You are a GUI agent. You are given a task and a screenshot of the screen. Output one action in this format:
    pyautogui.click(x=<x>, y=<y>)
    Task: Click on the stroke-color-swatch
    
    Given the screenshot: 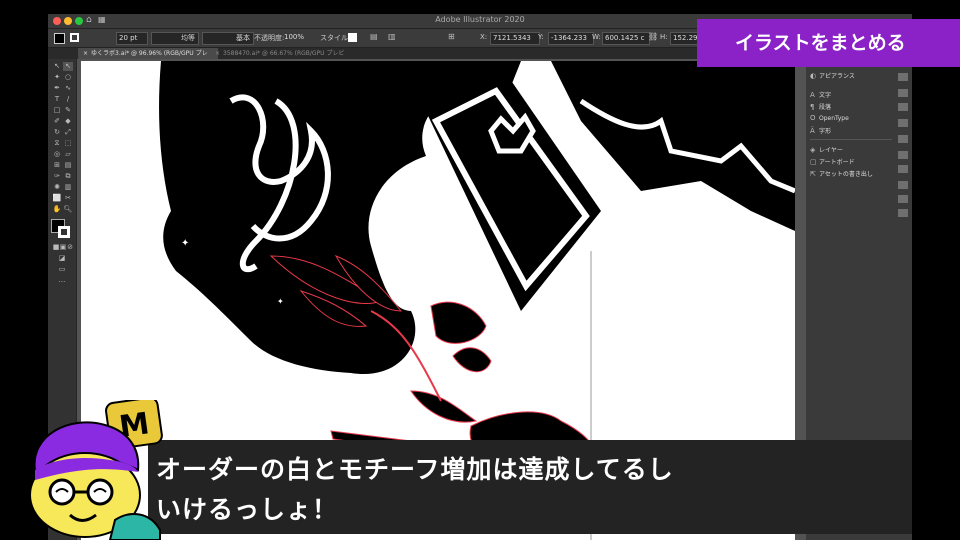 What is the action you would take?
    pyautogui.click(x=64, y=232)
    